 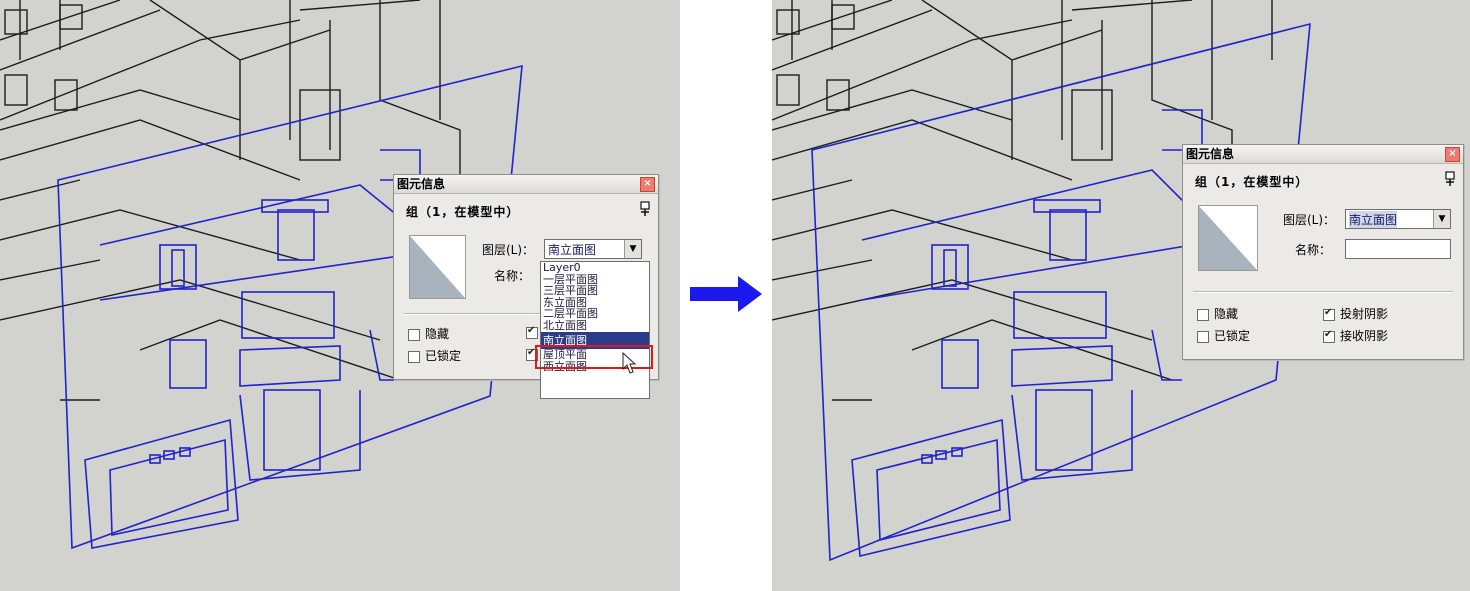 I want to click on layer-option: 北立面图, so click(x=595, y=326).